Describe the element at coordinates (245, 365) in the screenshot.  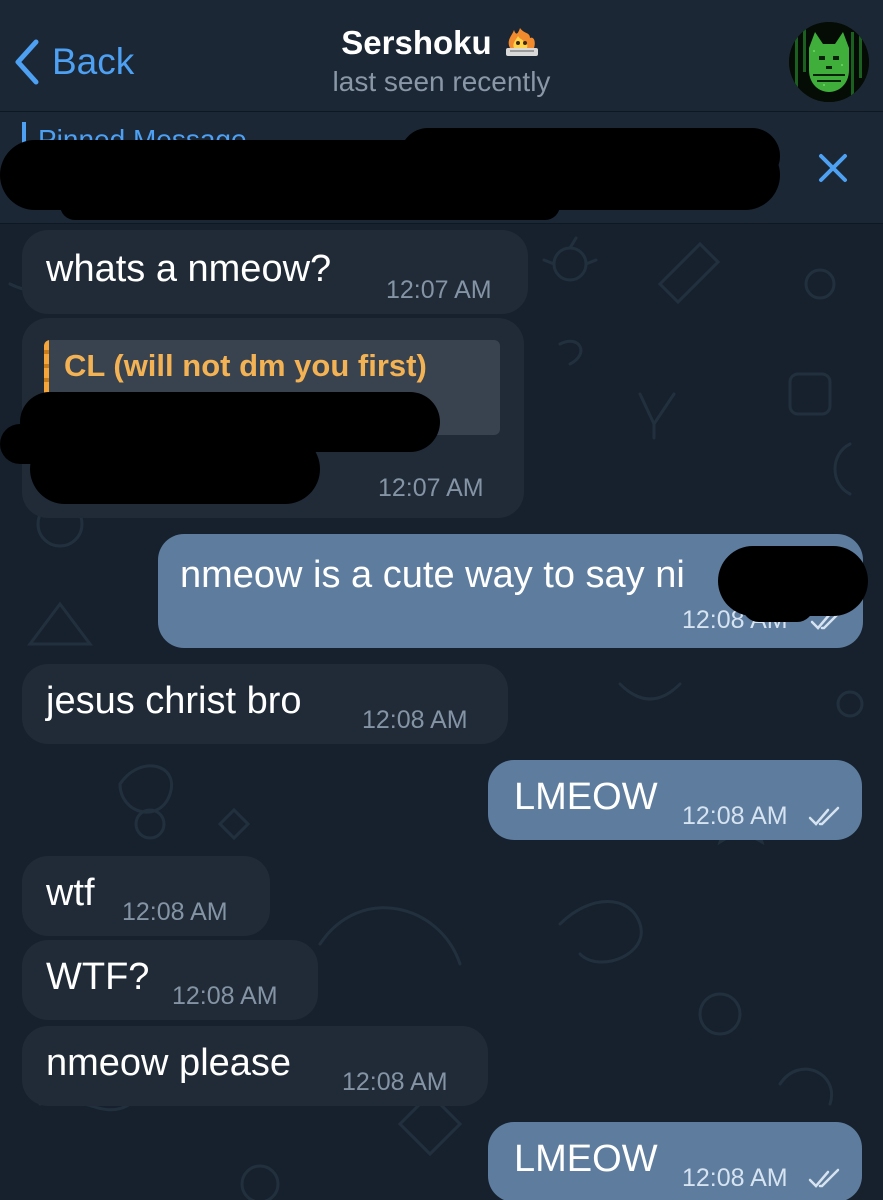
I see `reply-sender-name: CL (will not dm you first)` at that location.